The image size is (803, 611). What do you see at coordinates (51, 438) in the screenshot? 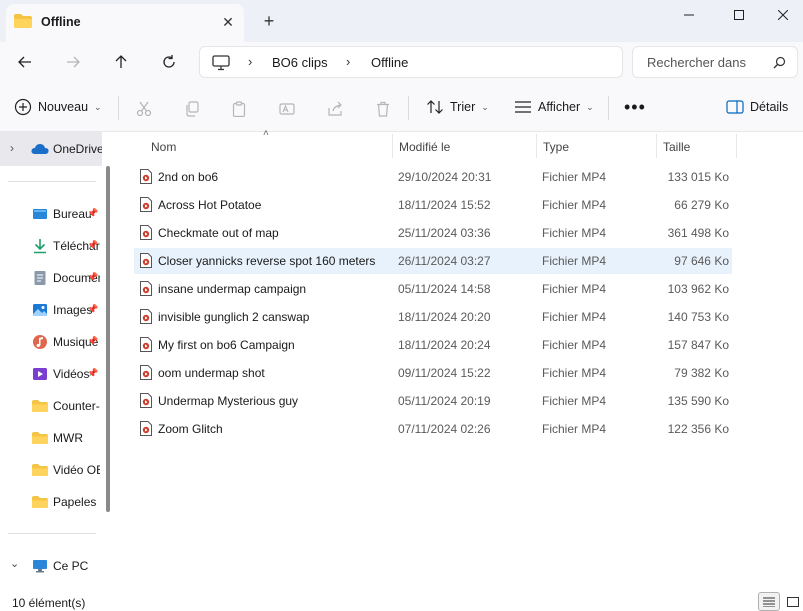
I see `sidebar-item-folder: MWR` at bounding box center [51, 438].